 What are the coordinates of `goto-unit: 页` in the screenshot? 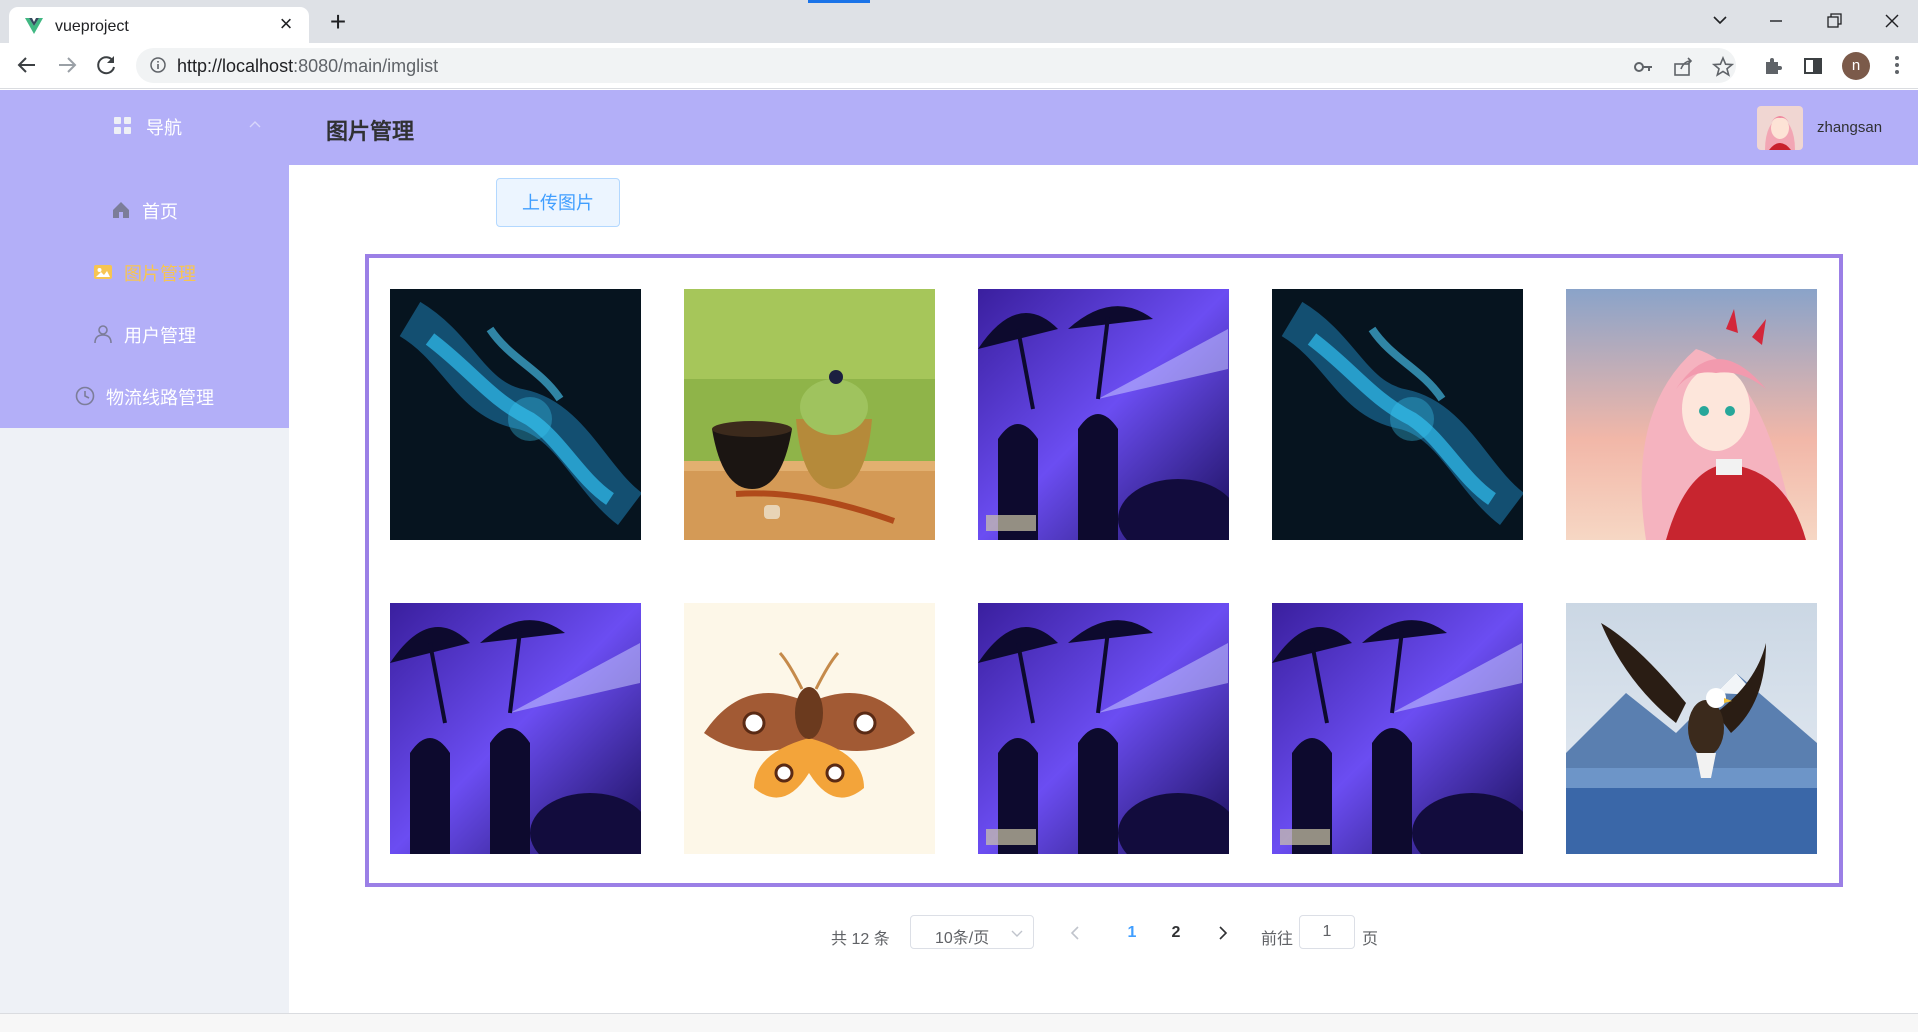 It's located at (1370, 939).